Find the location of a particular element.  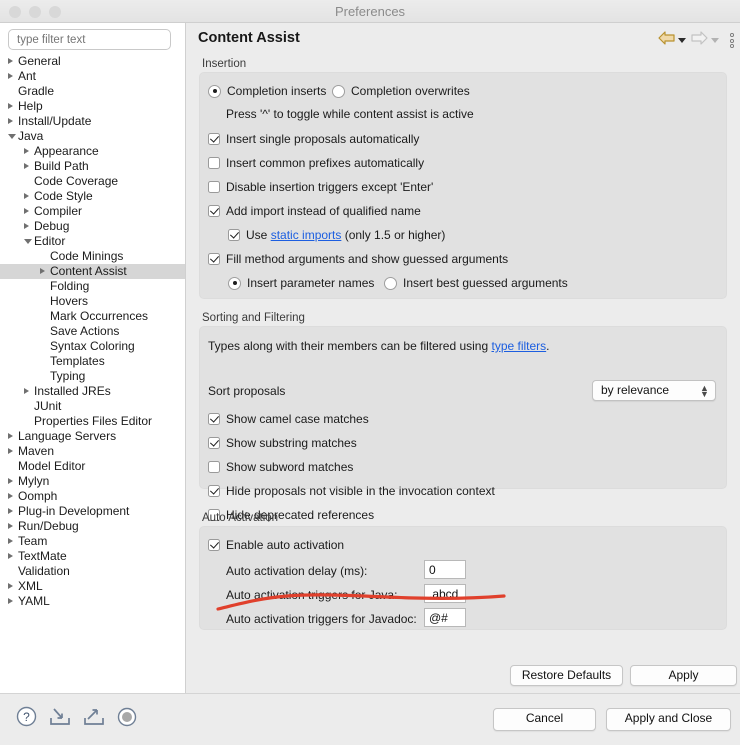

sidebar-item-build-path: Build Path is located at coordinates (92, 166).